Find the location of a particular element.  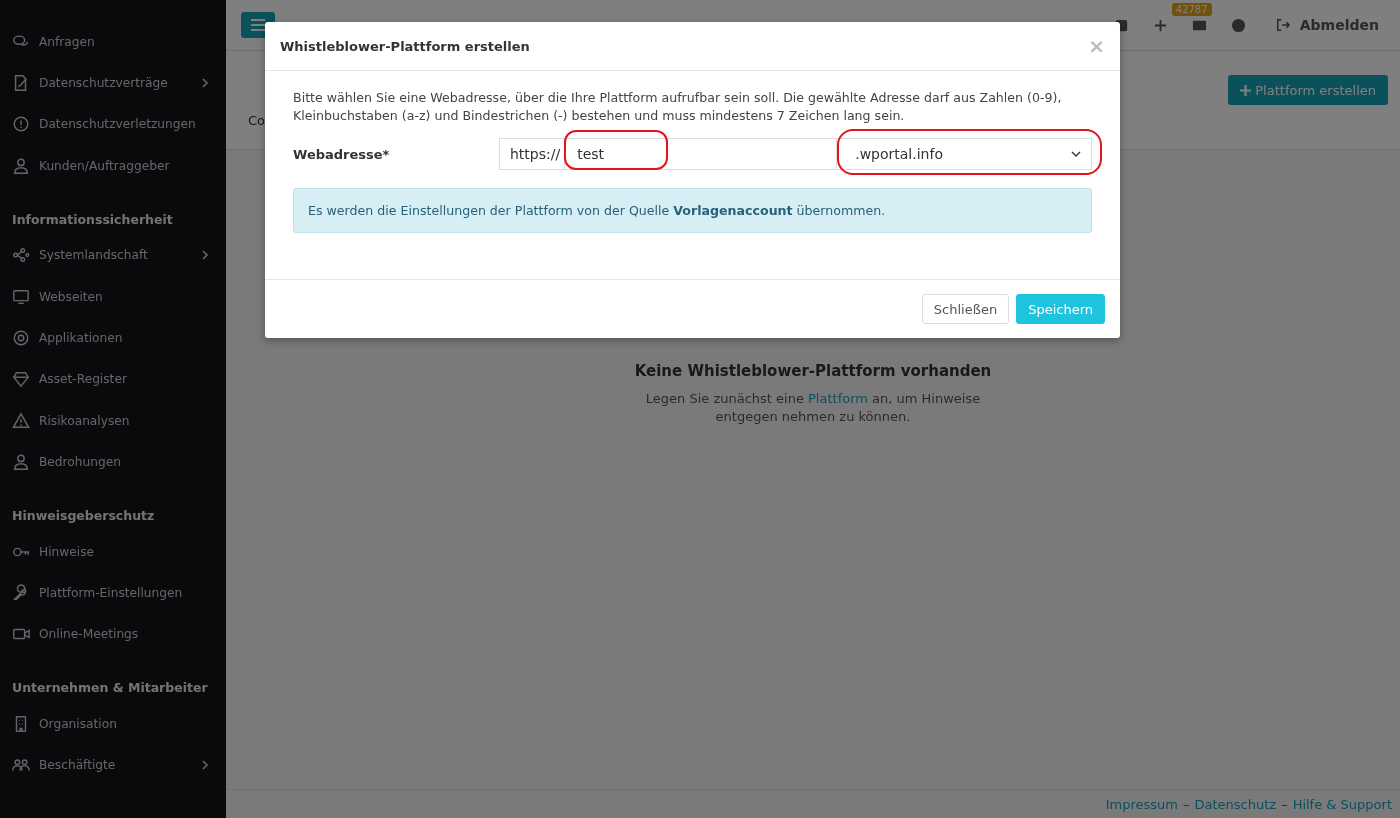

save-button: Speichern is located at coordinates (1060, 309).